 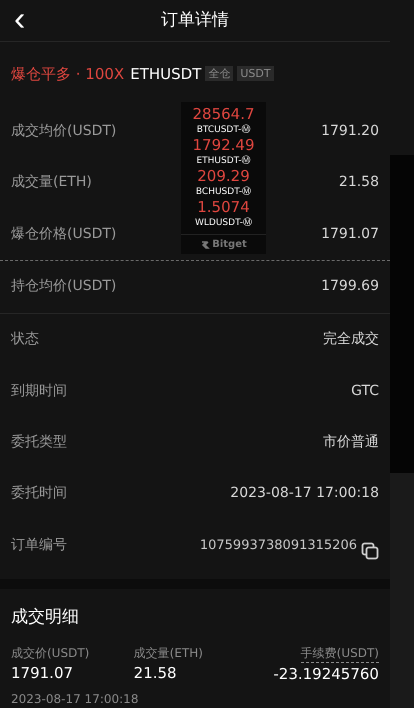 I want to click on logo-icon, so click(x=205, y=245).